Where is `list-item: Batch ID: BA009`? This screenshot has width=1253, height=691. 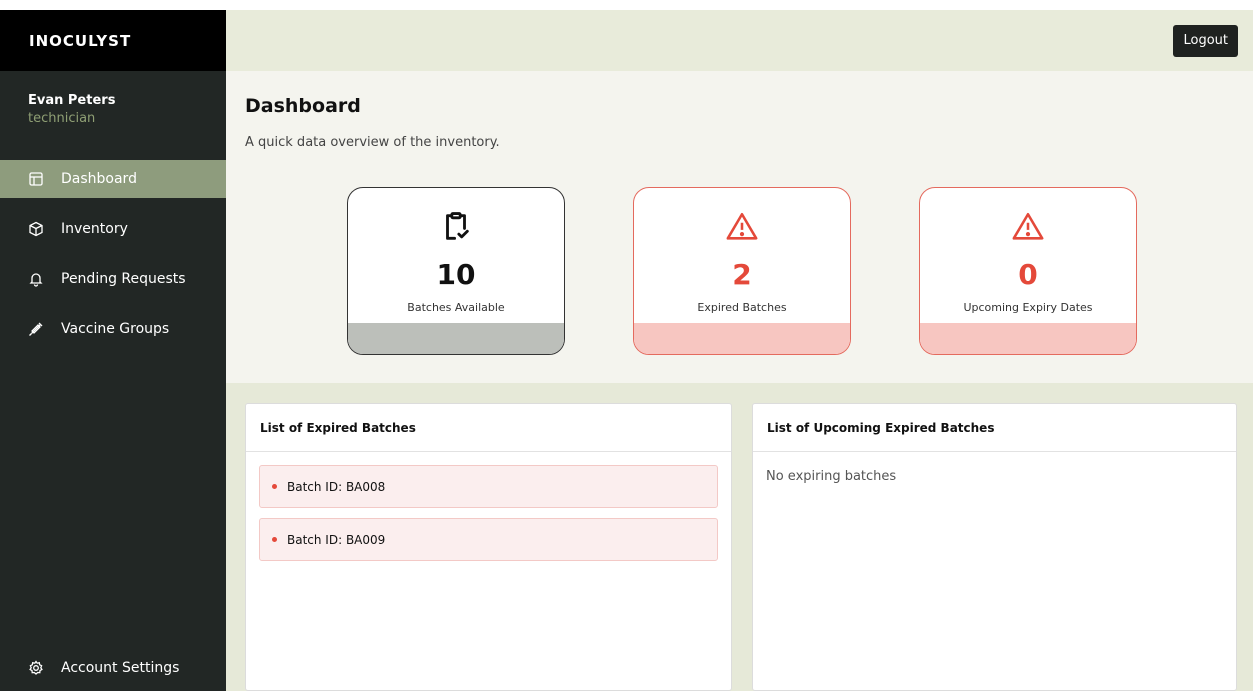 list-item: Batch ID: BA009 is located at coordinates (488, 539).